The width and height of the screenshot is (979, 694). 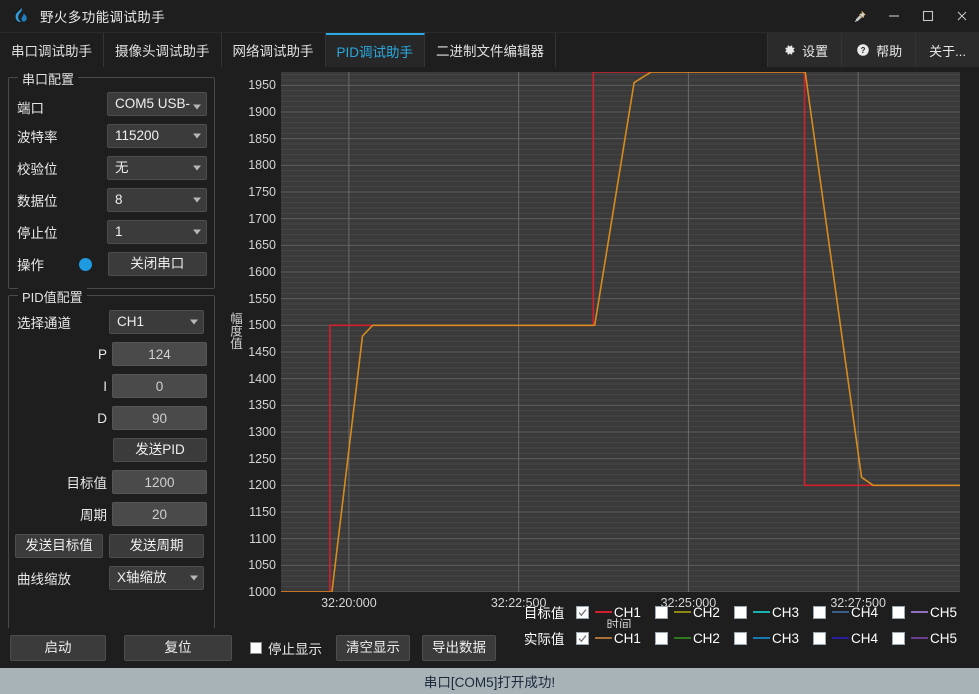 What do you see at coordinates (159, 354) in the screenshot?
I see `p-input` at bounding box center [159, 354].